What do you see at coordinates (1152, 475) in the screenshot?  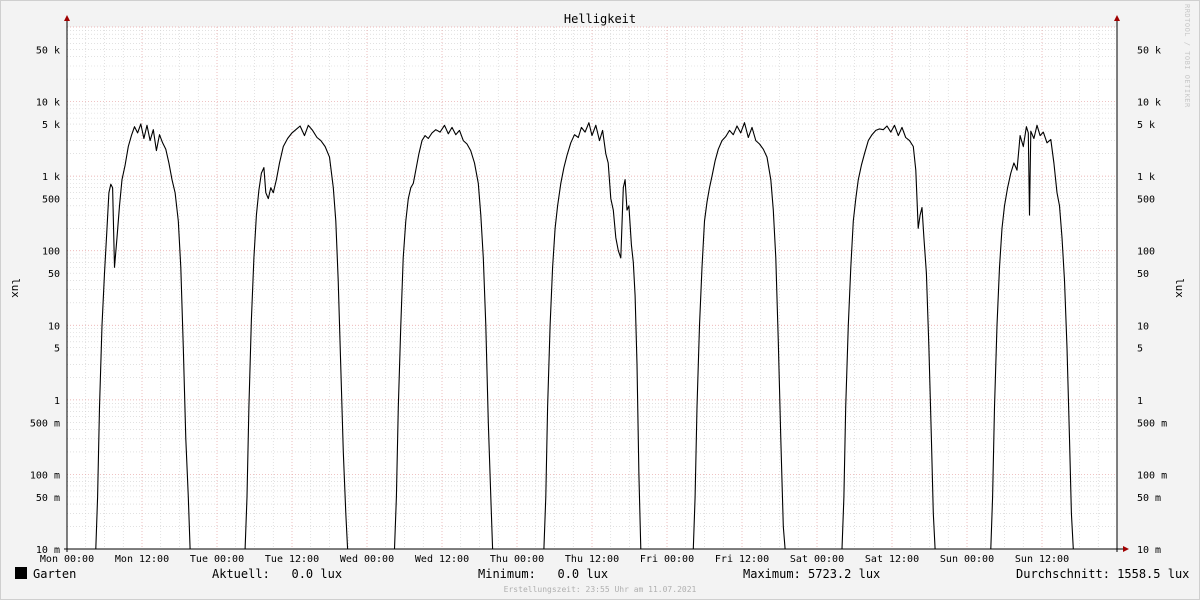 I see `y-tick-label-right: 100 m` at bounding box center [1152, 475].